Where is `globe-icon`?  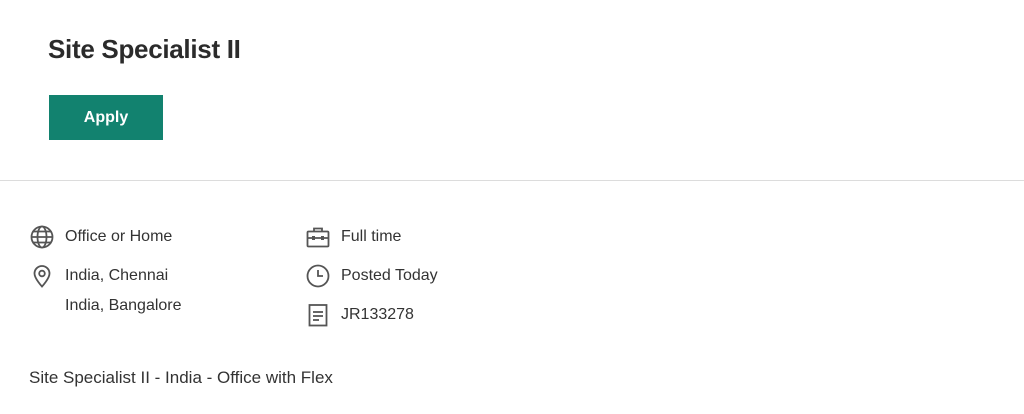
globe-icon is located at coordinates (42, 237).